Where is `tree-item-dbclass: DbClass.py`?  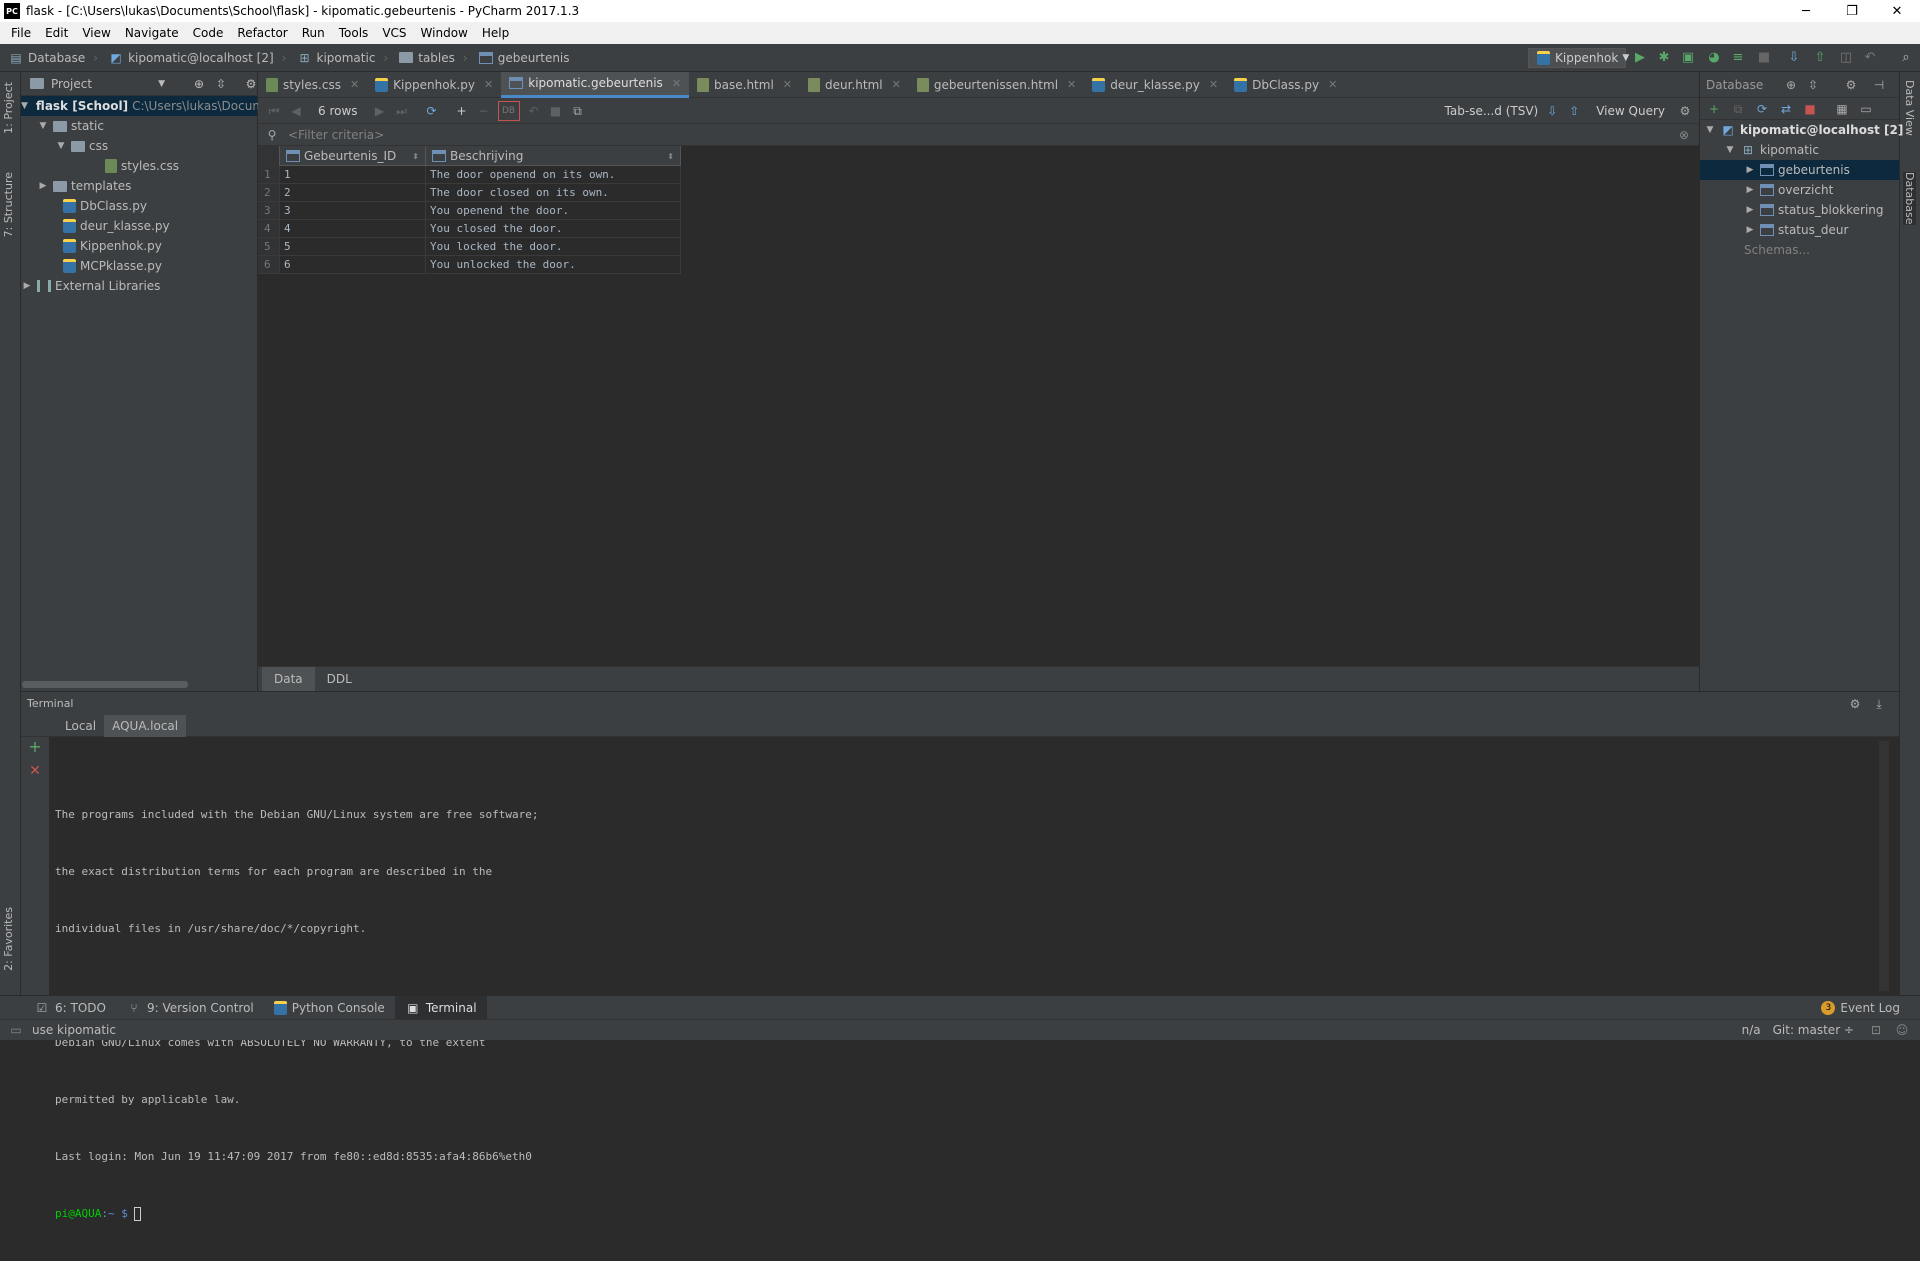 tree-item-dbclass: DbClass.py is located at coordinates (105, 206).